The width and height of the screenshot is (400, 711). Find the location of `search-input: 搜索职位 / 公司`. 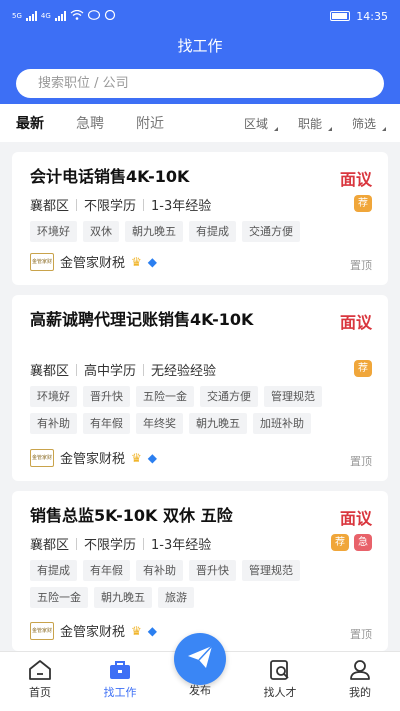

search-input: 搜索职位 / 公司 is located at coordinates (200, 83).